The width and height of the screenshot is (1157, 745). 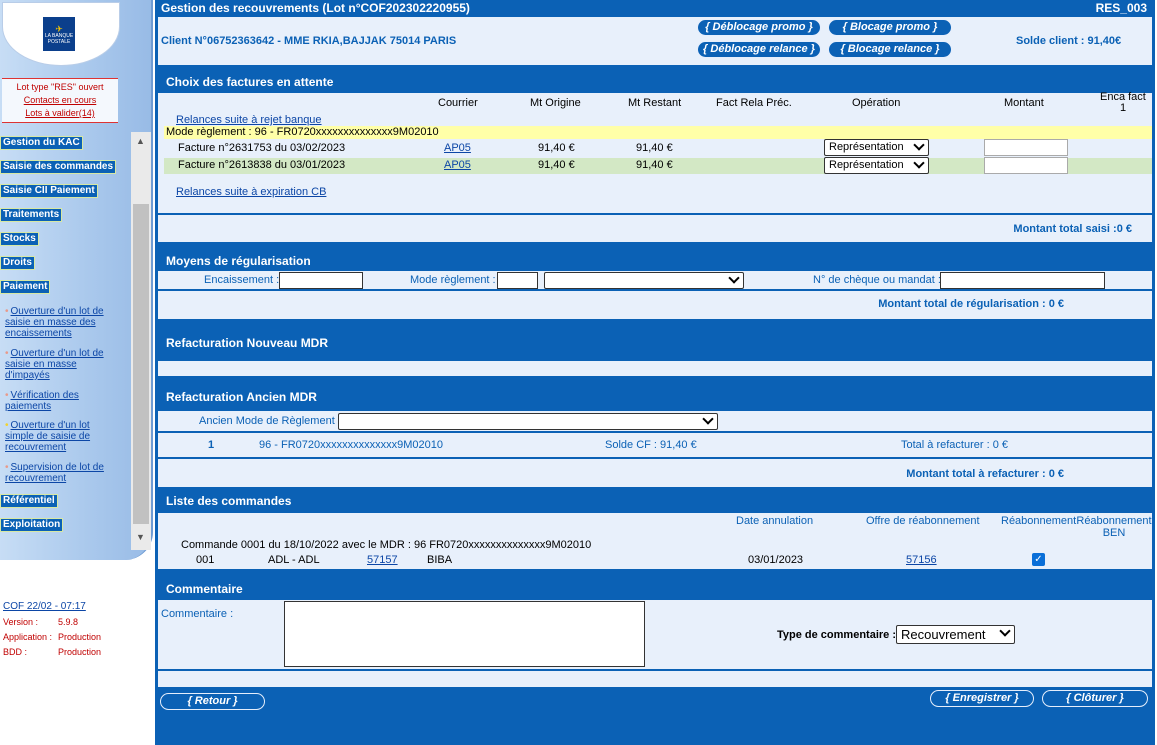 I want to click on refact-row-solde: Solde CF : 91,40 €, so click(x=651, y=445).